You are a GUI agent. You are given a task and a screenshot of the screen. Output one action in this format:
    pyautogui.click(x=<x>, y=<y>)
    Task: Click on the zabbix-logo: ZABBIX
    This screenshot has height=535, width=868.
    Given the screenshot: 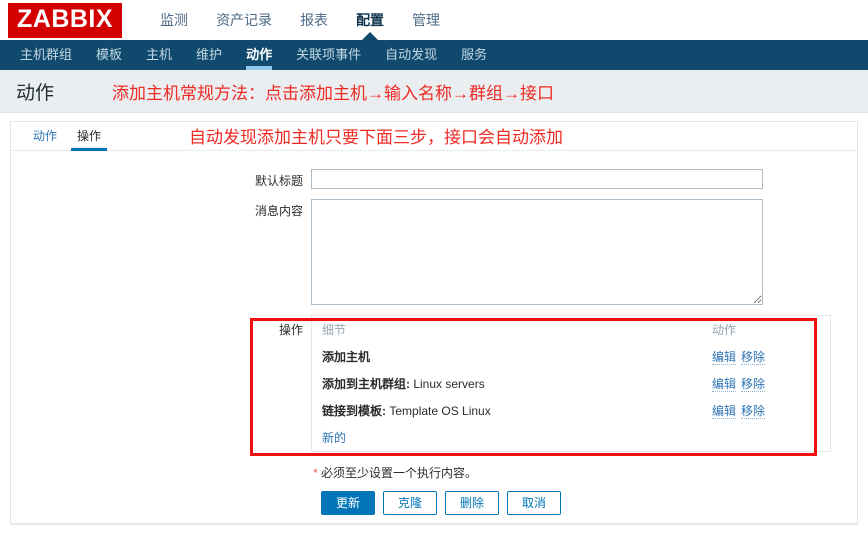 What is the action you would take?
    pyautogui.click(x=65, y=20)
    